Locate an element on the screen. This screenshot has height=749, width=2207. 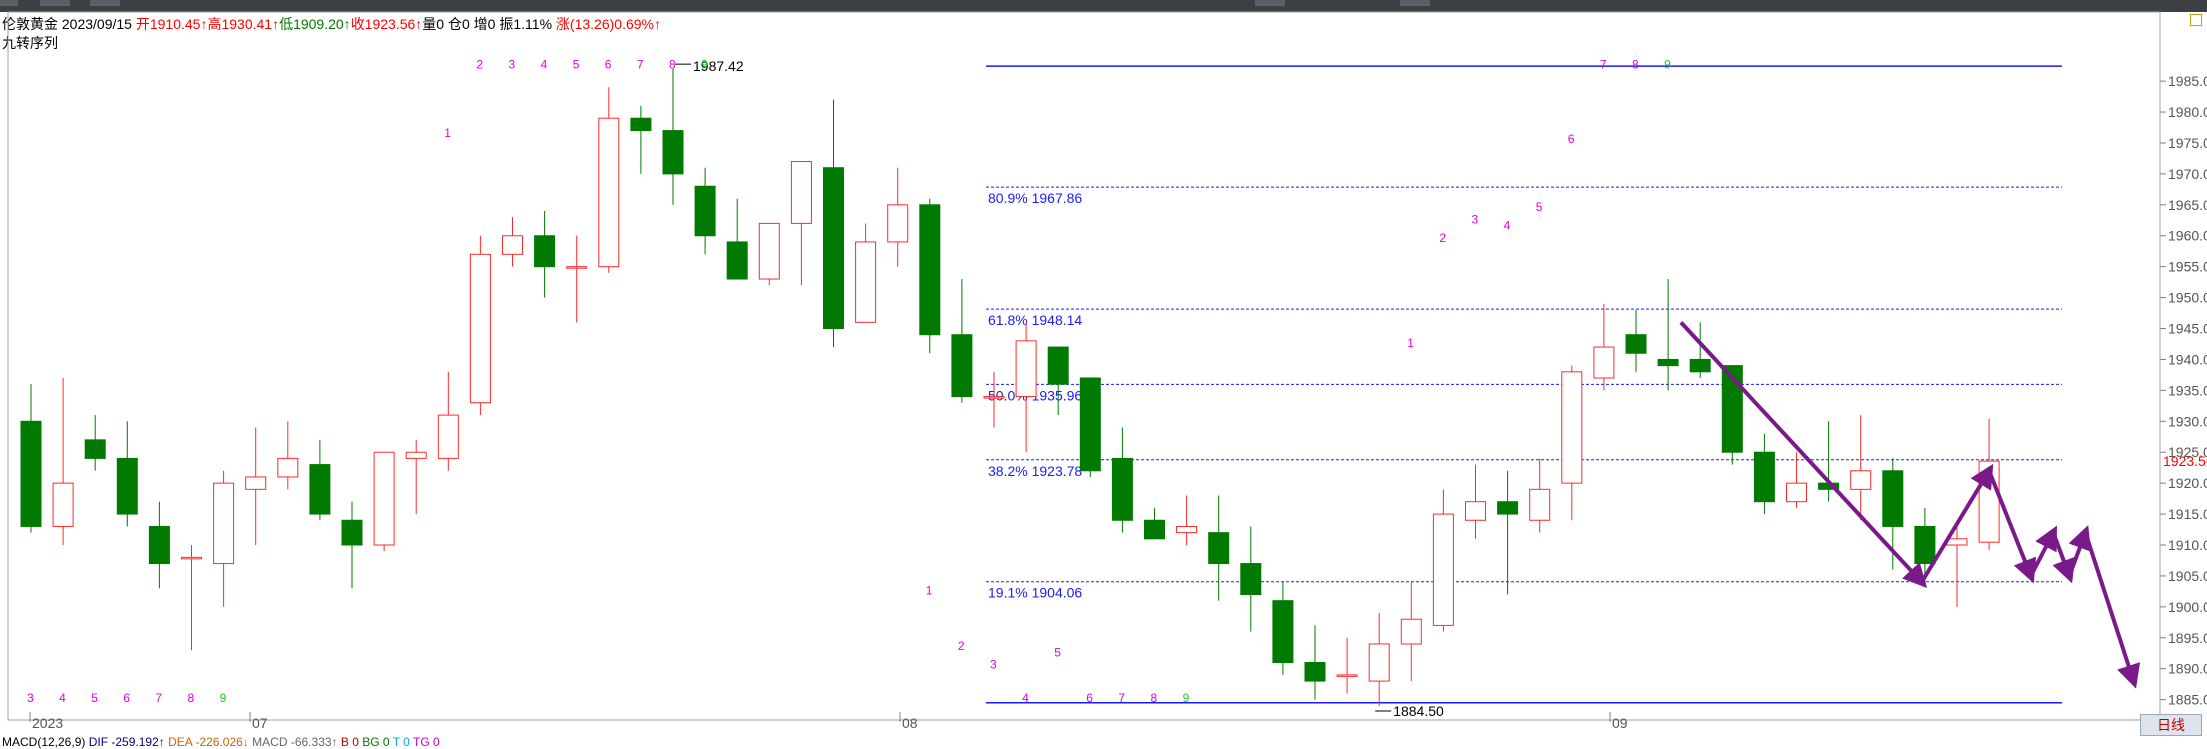
fib-level-label: 61.8% 1948.14 is located at coordinates (1035, 320).